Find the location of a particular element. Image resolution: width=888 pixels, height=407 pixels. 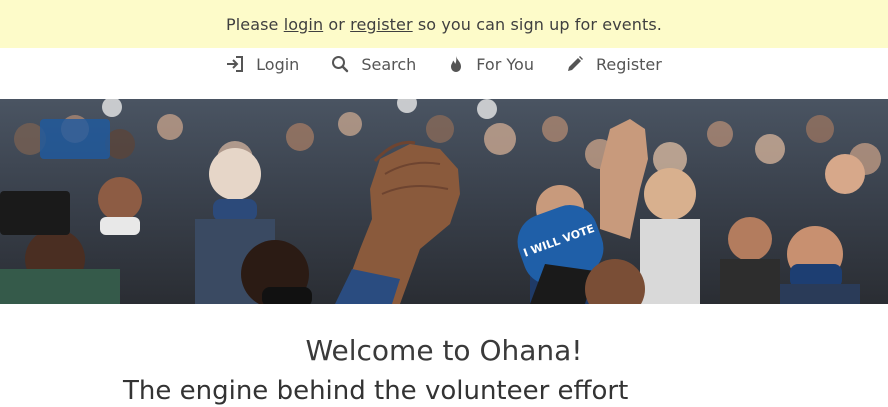

notice-prefix: Please is located at coordinates (254, 24).